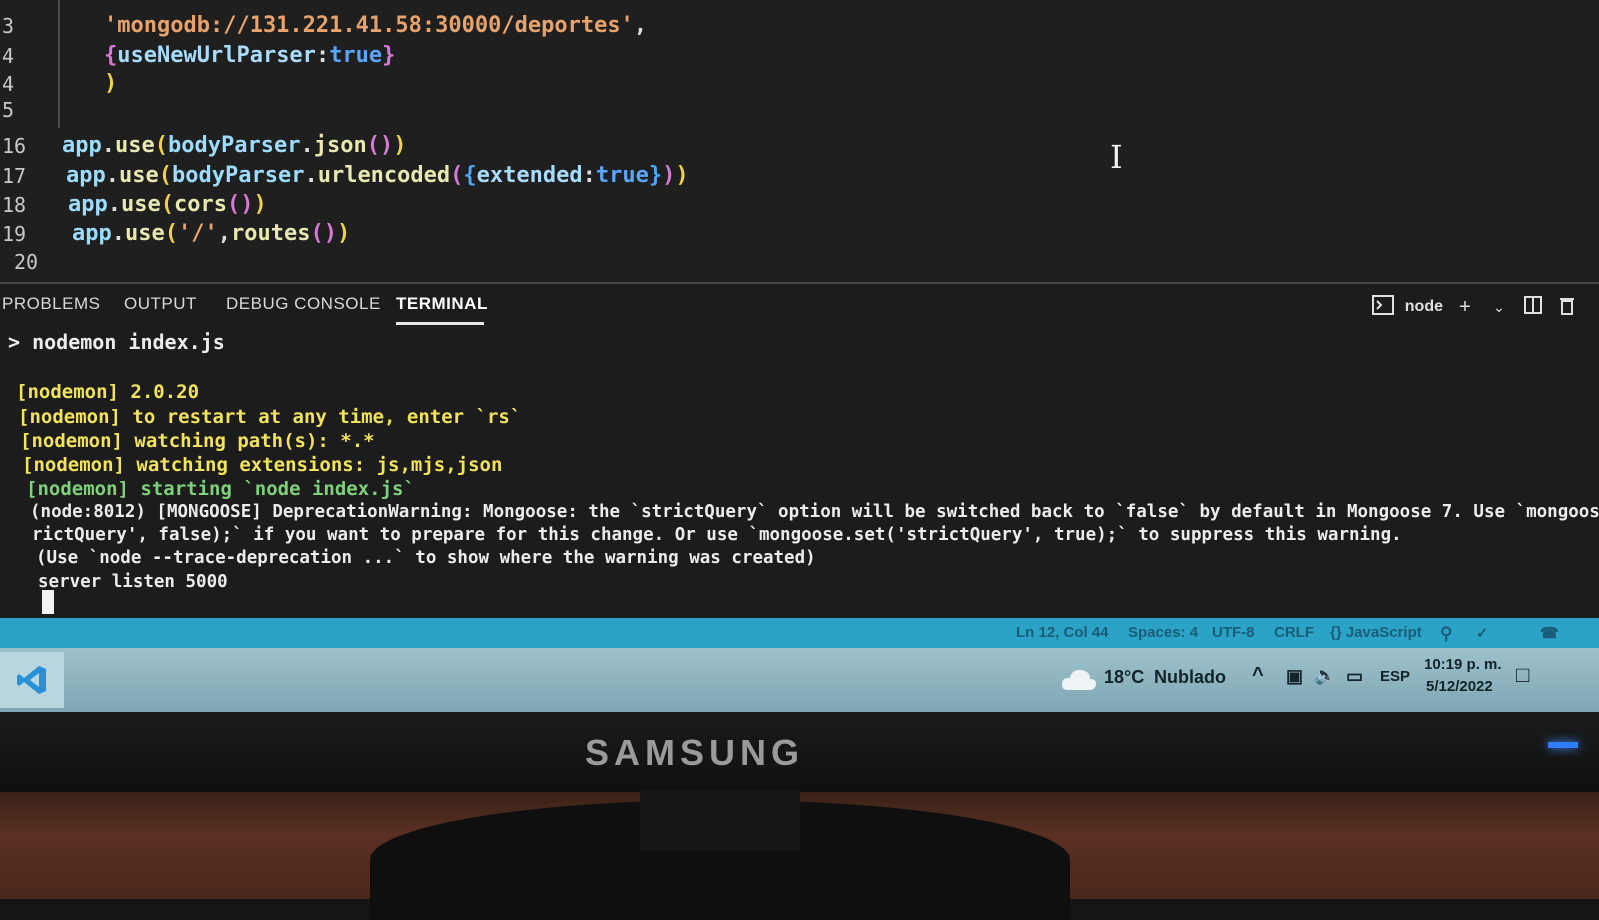  I want to click on code-line: 20, so click(799, 262).